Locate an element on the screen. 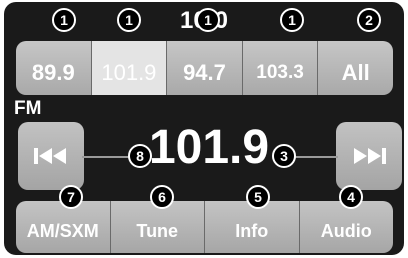 The width and height of the screenshot is (408, 258). seek-forward-icon is located at coordinates (370, 156).